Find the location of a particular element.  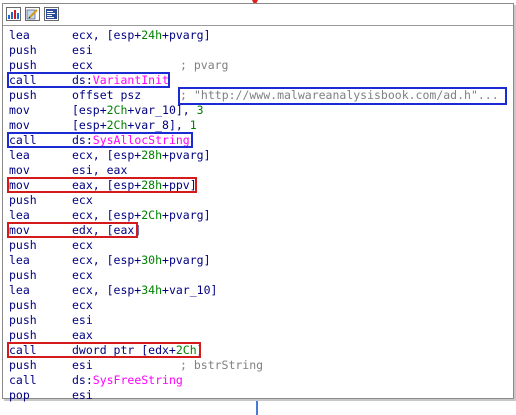

code-view-icon is located at coordinates (51, 14).